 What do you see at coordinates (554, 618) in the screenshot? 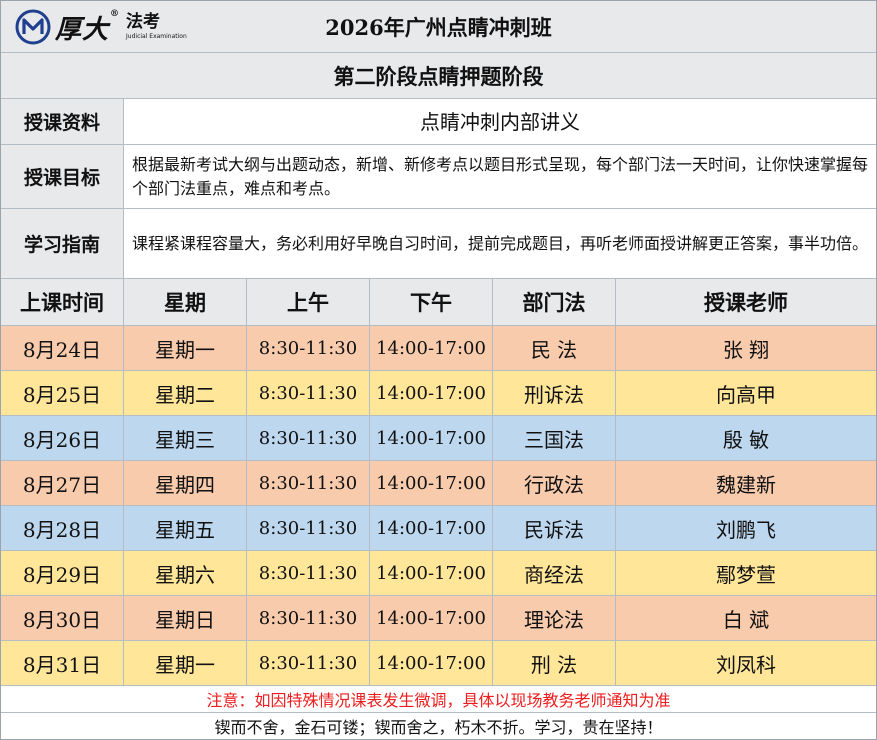
I see `subject-cell: 理论法` at bounding box center [554, 618].